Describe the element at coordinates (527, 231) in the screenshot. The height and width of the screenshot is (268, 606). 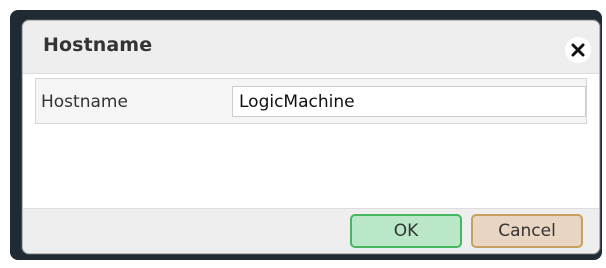
I see `cancel-button: Cancel` at that location.